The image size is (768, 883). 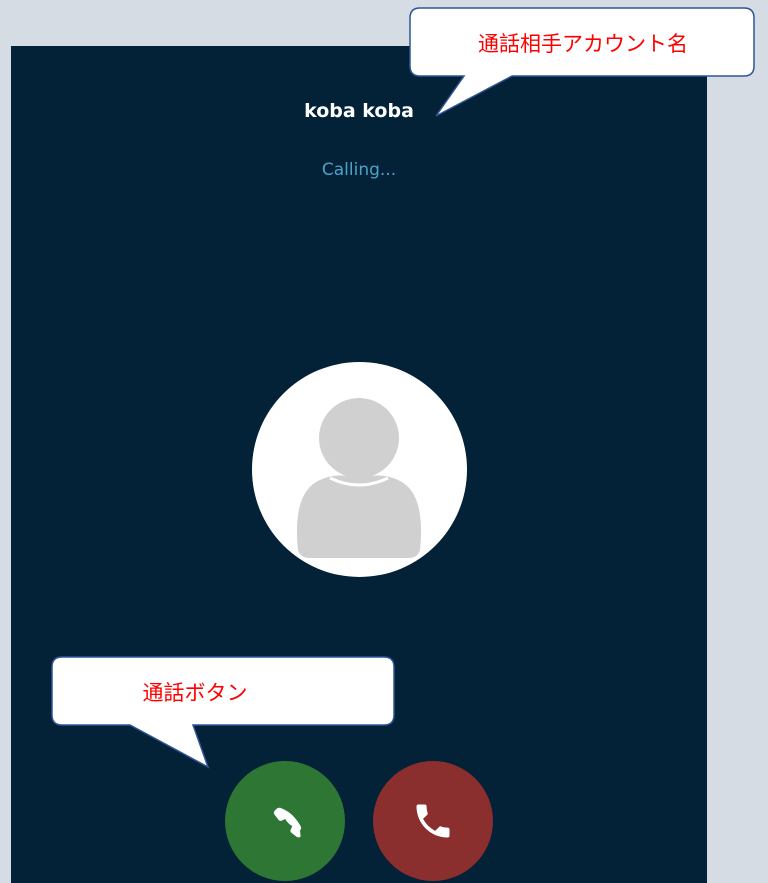 I want to click on avatar, so click(x=359, y=469).